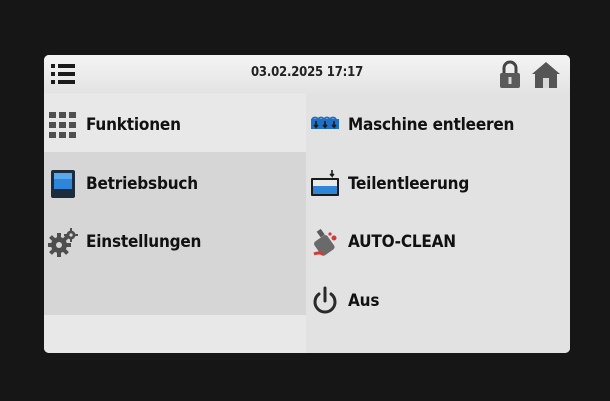 This screenshot has height=401, width=610. Describe the element at coordinates (402, 242) in the screenshot. I see `menu-item-label: AUTO-CLEAN` at that location.